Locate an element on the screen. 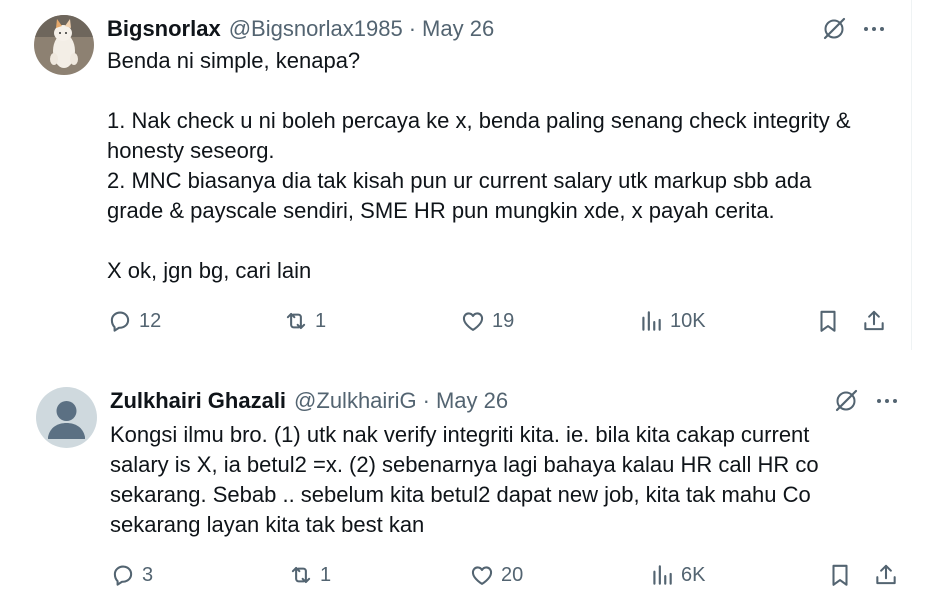 The image size is (928, 610). thread-border is located at coordinates (911, 175).